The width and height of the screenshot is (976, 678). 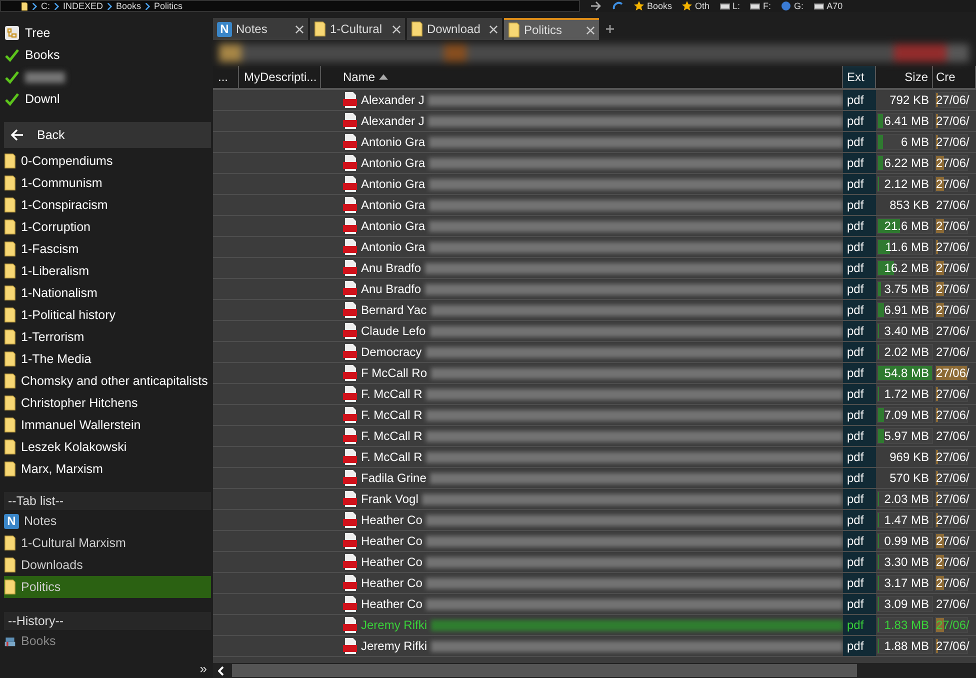 What do you see at coordinates (618, 6) in the screenshot?
I see `refresh-icon` at bounding box center [618, 6].